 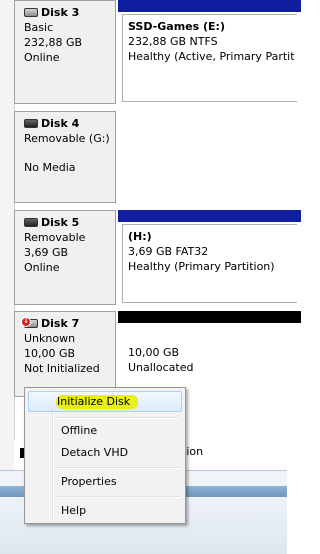 I want to click on disk-5-size: 3,69 GB, so click(x=46, y=252).